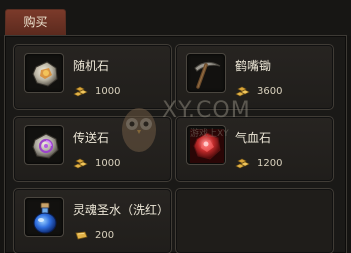  I want to click on tab-bar: 购买, so click(175, 18).